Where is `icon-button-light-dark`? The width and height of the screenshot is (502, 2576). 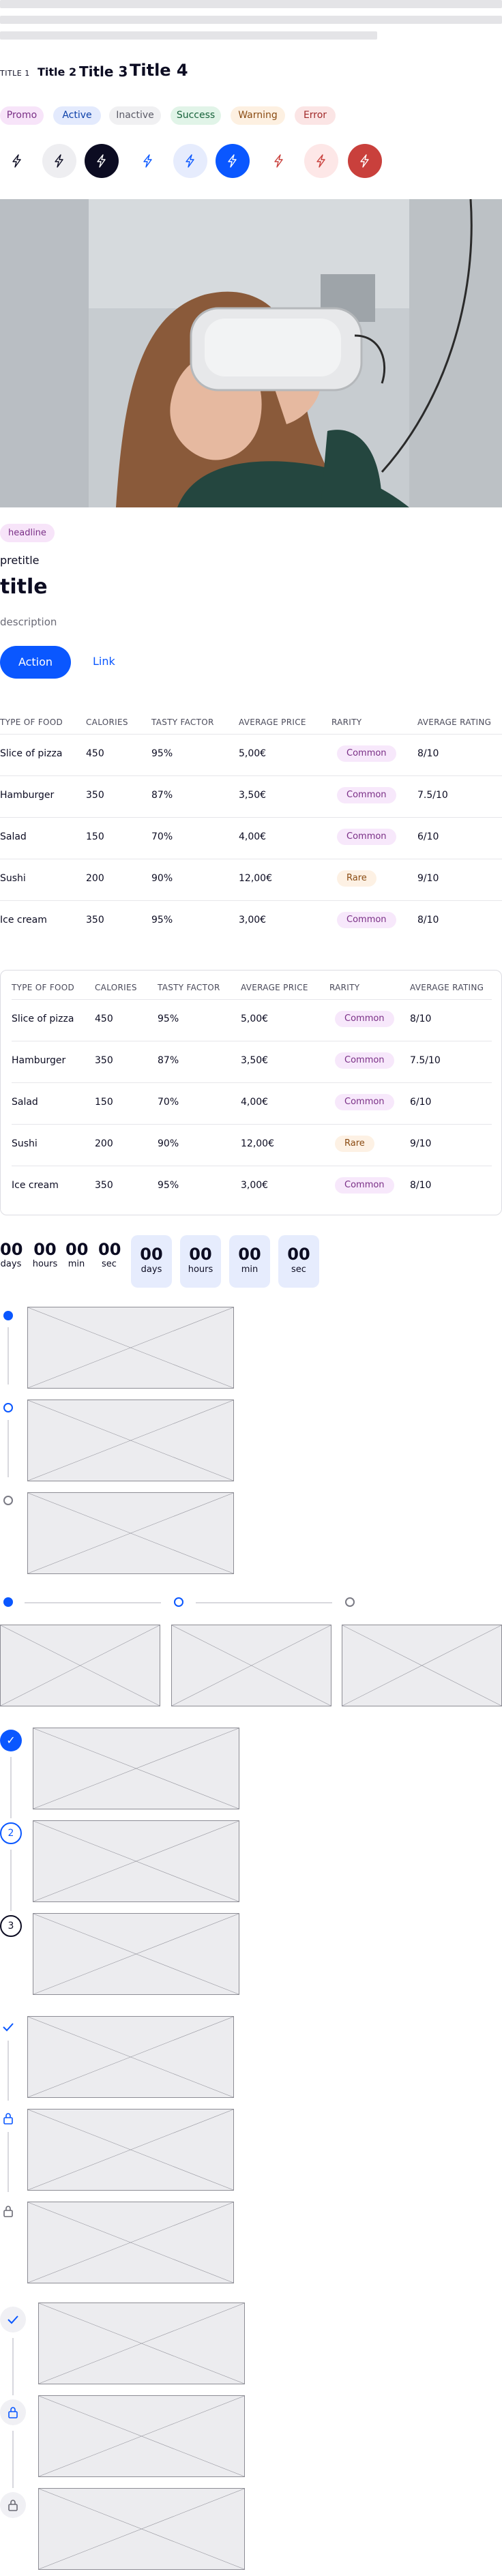 icon-button-light-dark is located at coordinates (59, 161).